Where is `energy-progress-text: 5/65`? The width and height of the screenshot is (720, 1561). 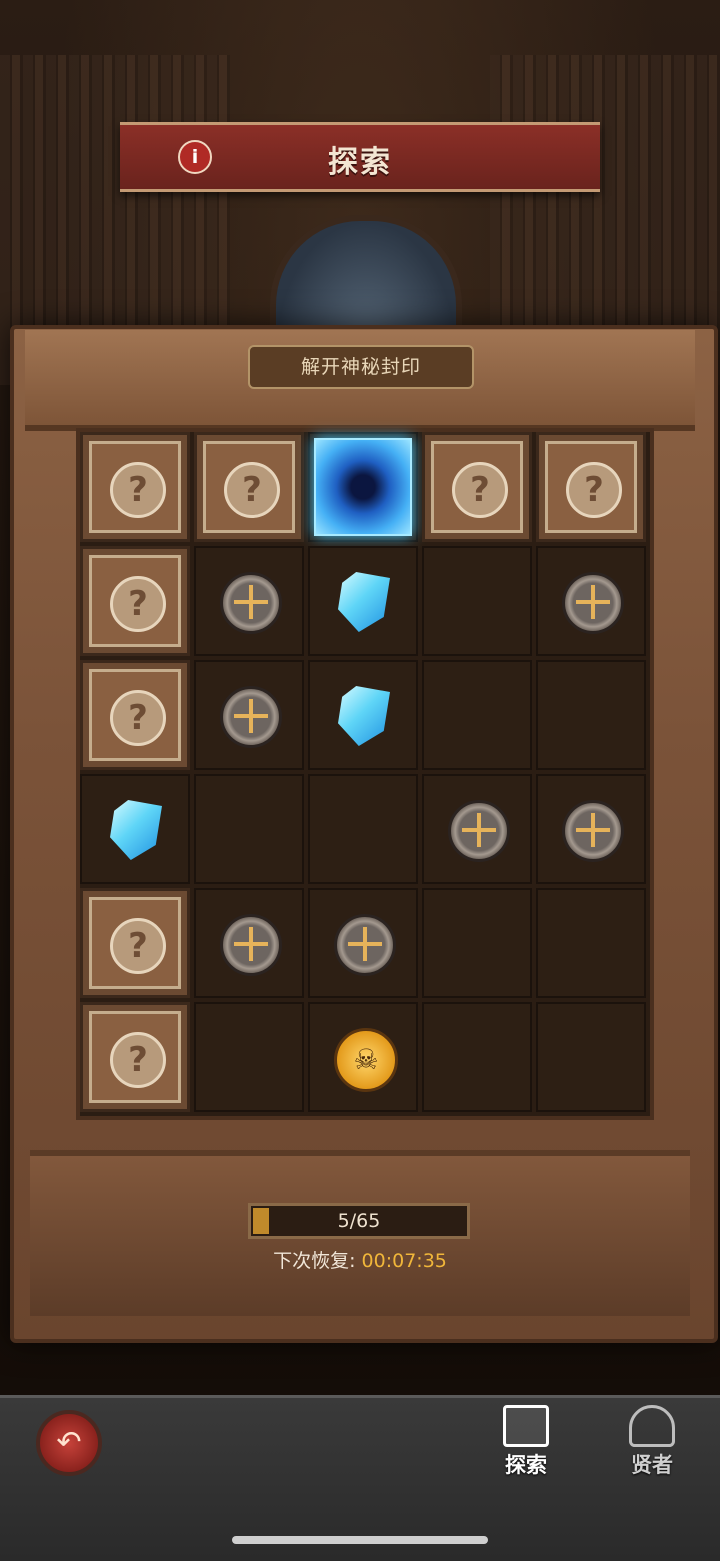 energy-progress-text: 5/65 is located at coordinates (359, 1221).